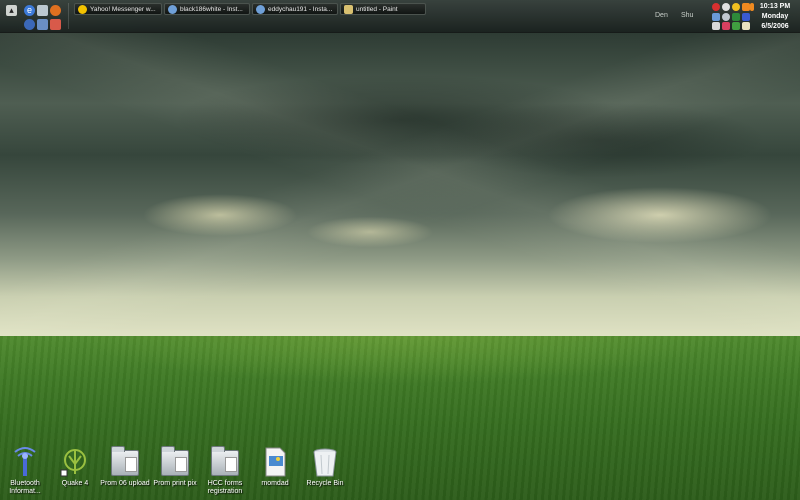  What do you see at coordinates (55, 10) in the screenshot?
I see `firefox-icon` at bounding box center [55, 10].